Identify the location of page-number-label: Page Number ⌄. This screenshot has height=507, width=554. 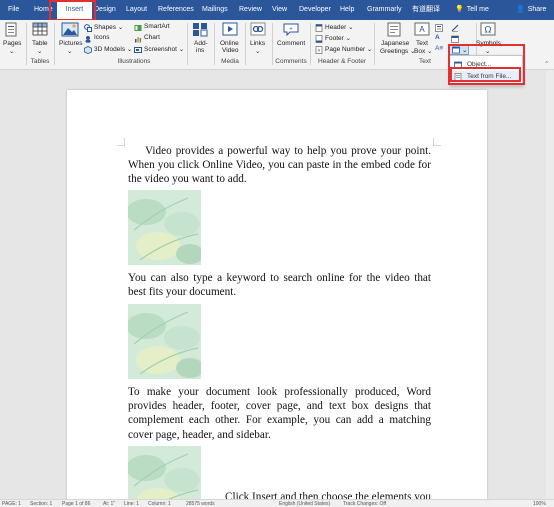
(349, 49).